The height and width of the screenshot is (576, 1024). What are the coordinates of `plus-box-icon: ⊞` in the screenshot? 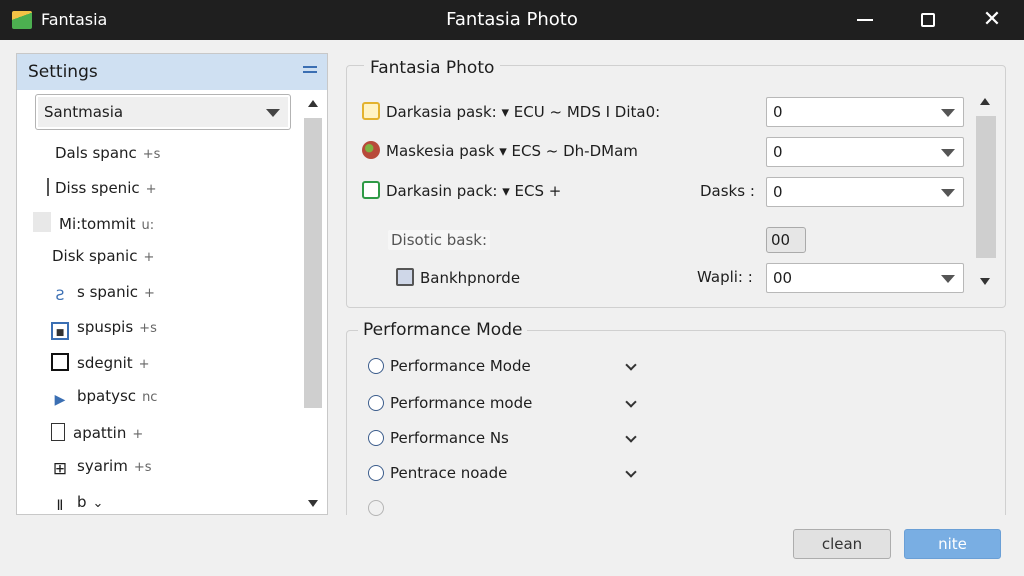 It's located at (60, 469).